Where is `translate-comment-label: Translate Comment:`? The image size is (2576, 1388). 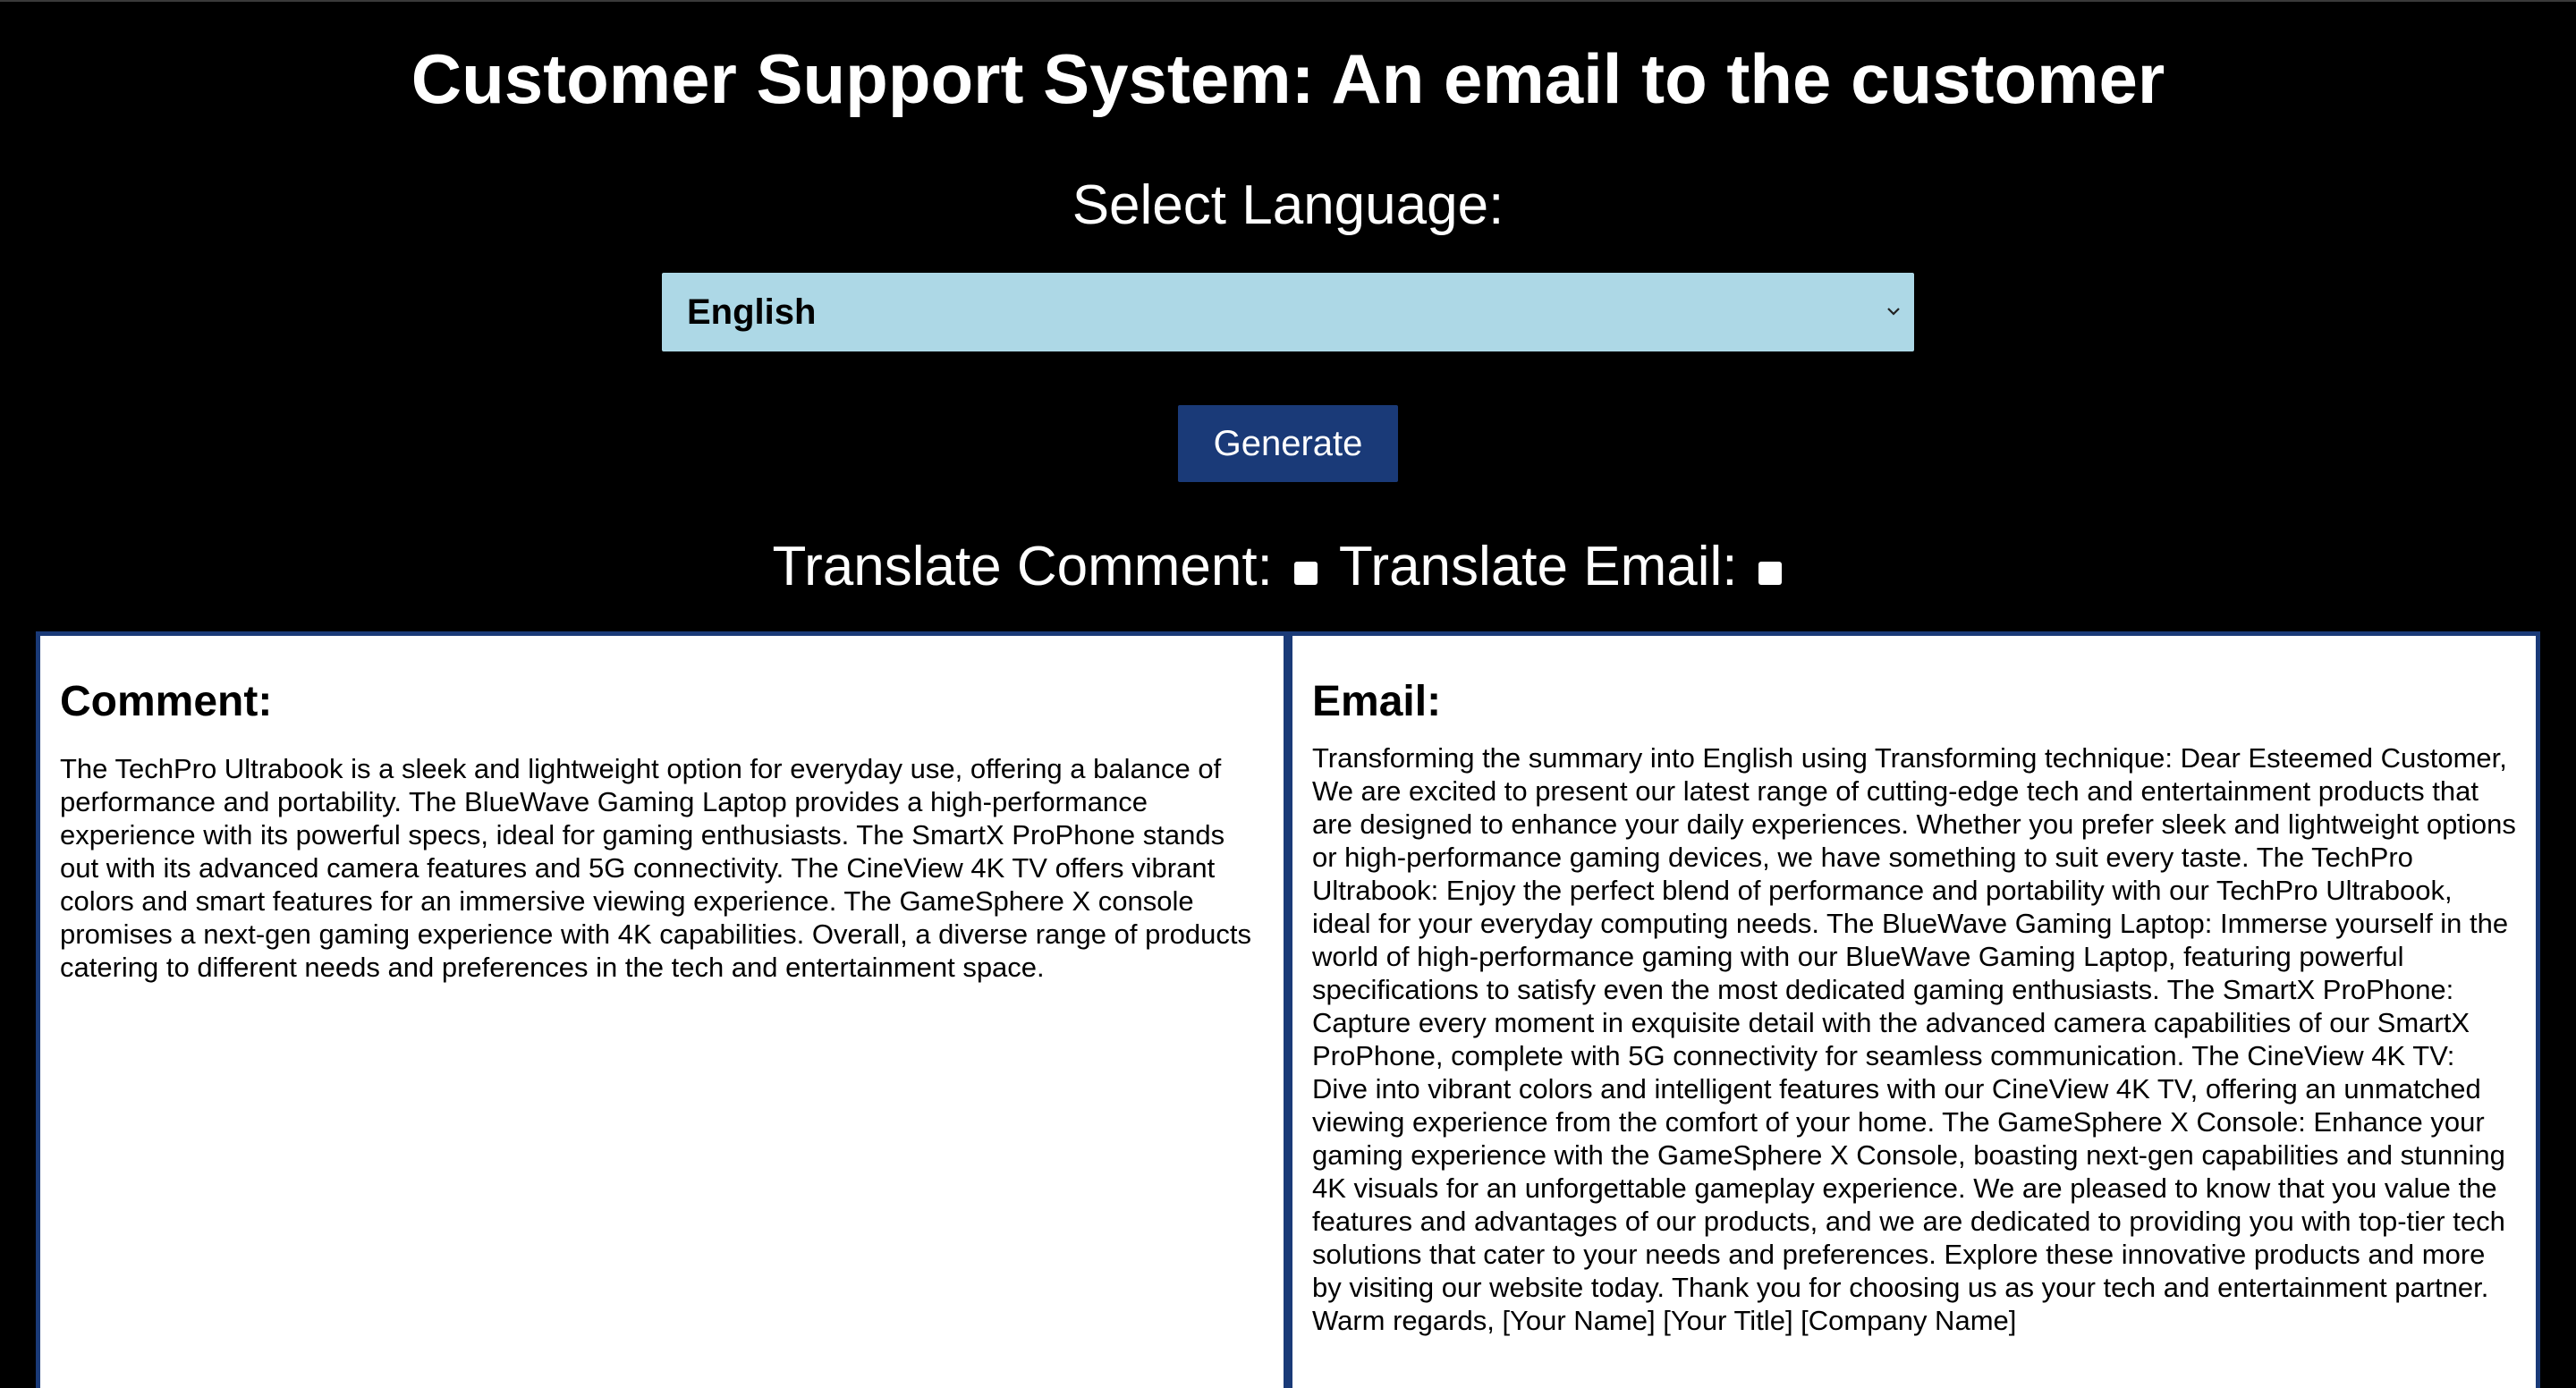 translate-comment-label: Translate Comment: is located at coordinates (1022, 566).